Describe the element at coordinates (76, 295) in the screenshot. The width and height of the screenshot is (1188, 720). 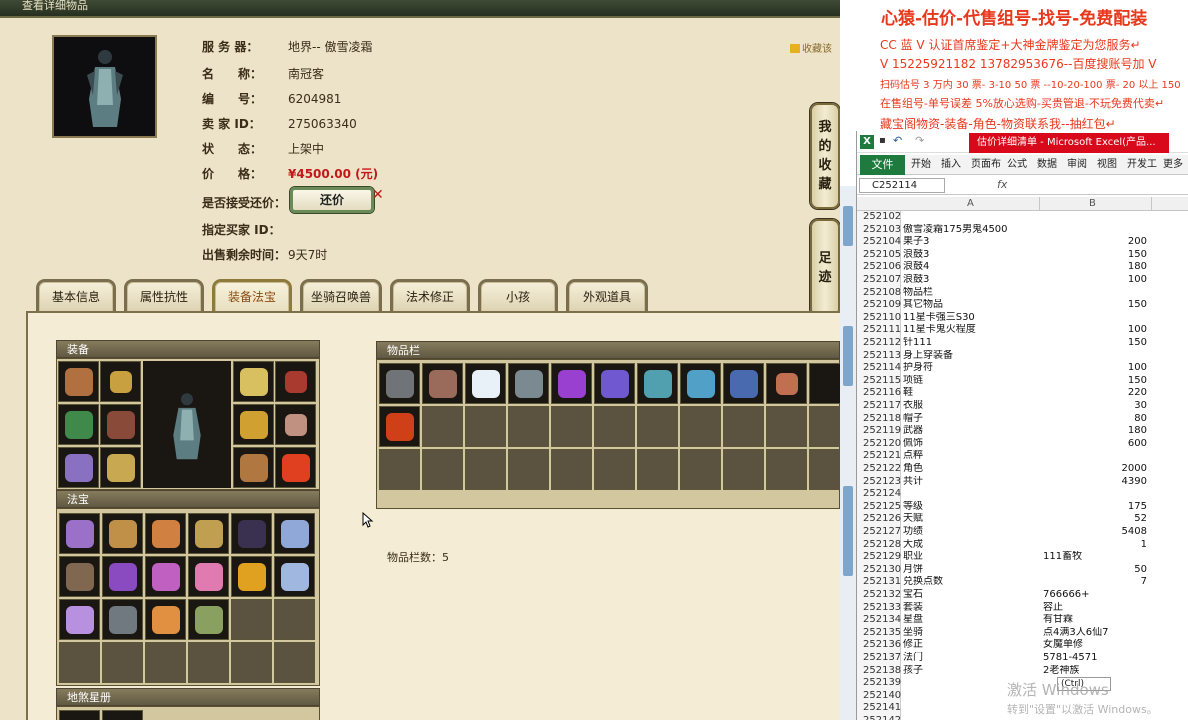
I see `tab-basic-info: 基本信息` at that location.